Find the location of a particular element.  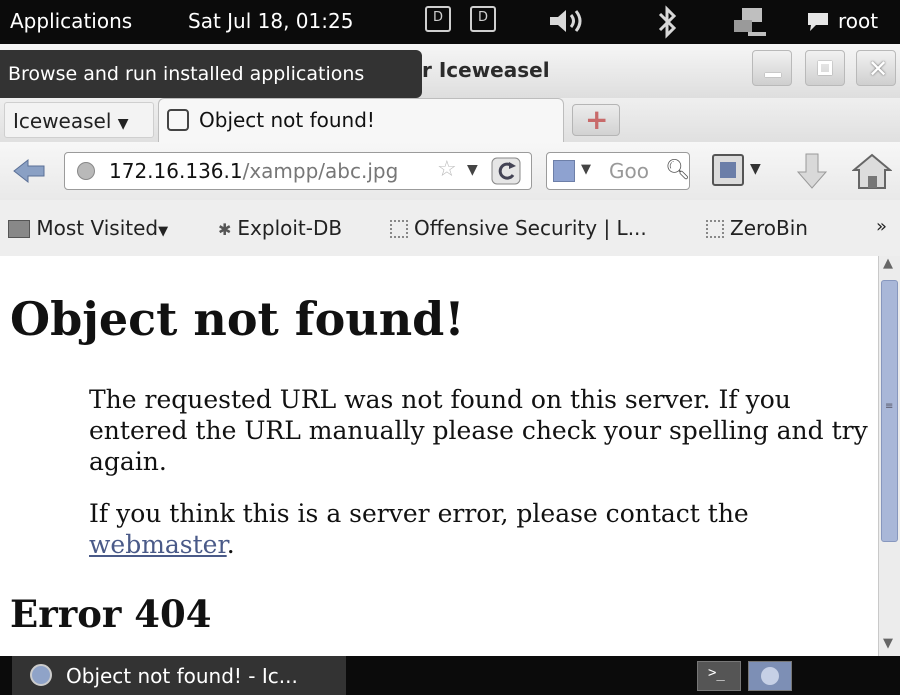

minimize-button is located at coordinates (772, 68).